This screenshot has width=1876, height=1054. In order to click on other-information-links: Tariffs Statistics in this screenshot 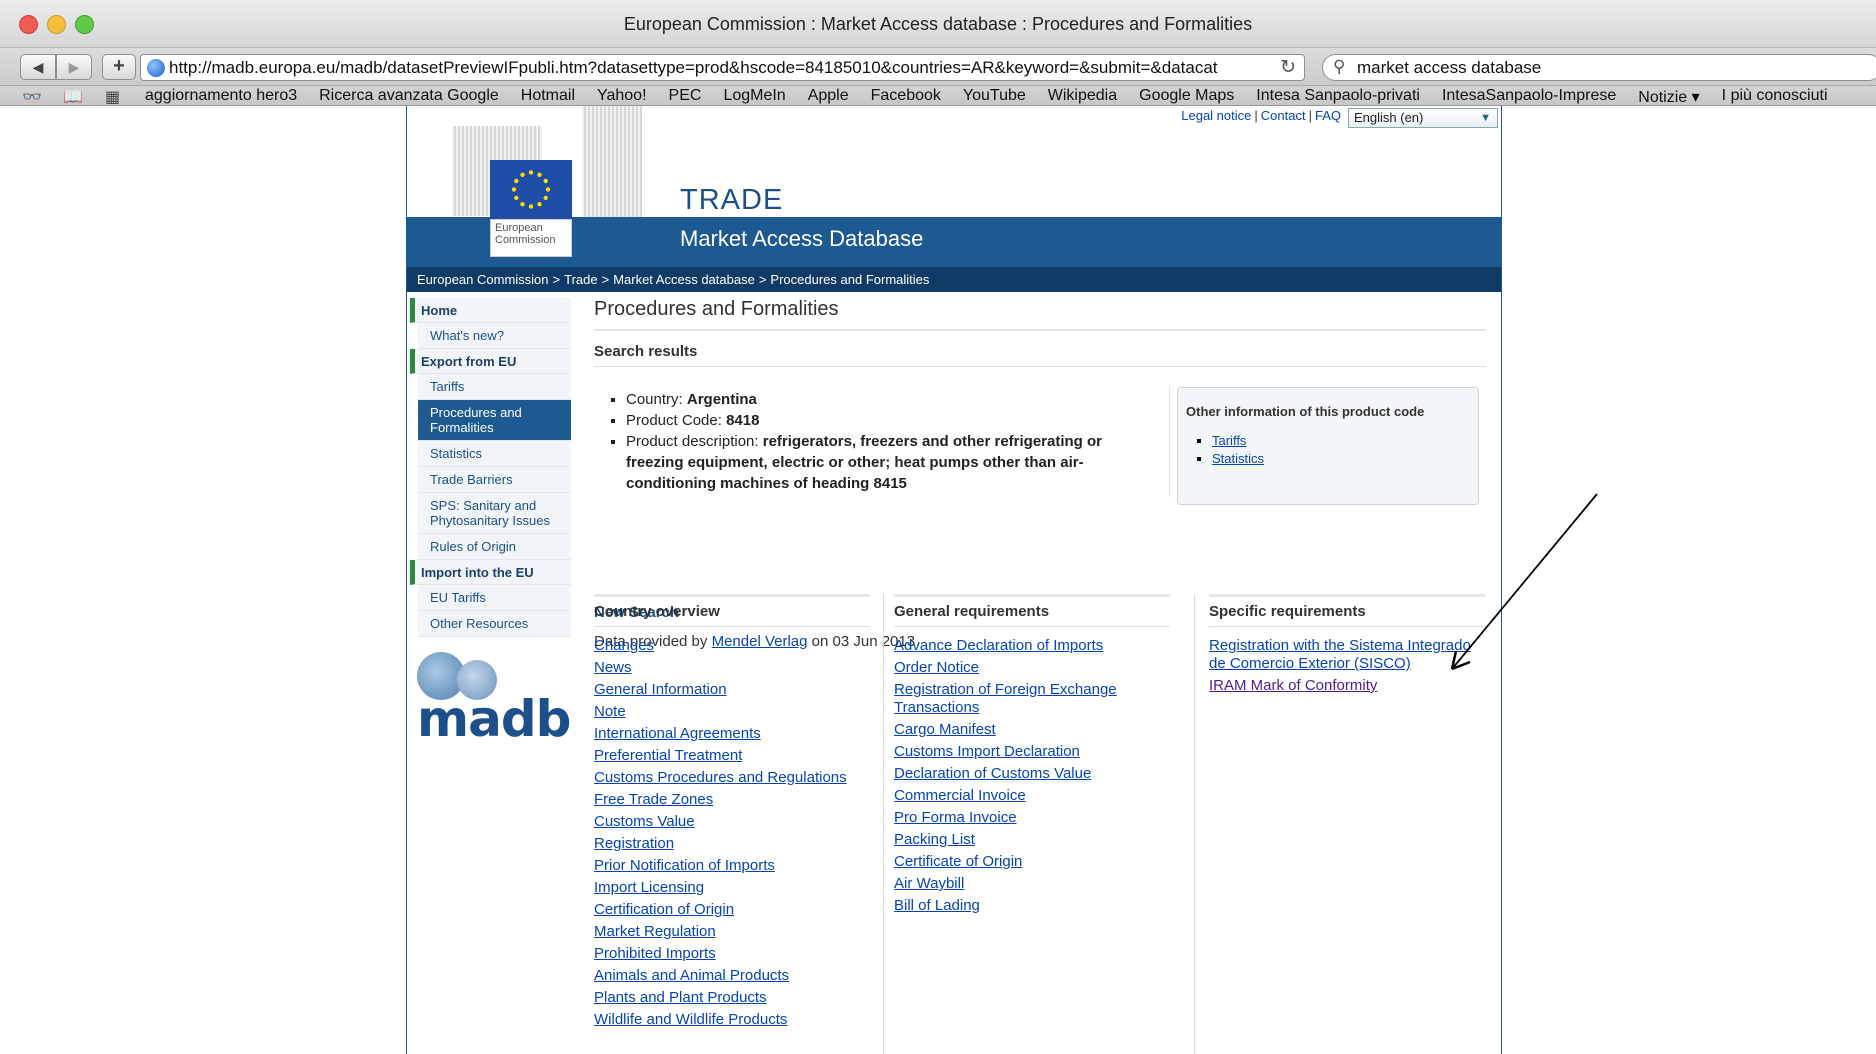, I will do `click(1328, 450)`.